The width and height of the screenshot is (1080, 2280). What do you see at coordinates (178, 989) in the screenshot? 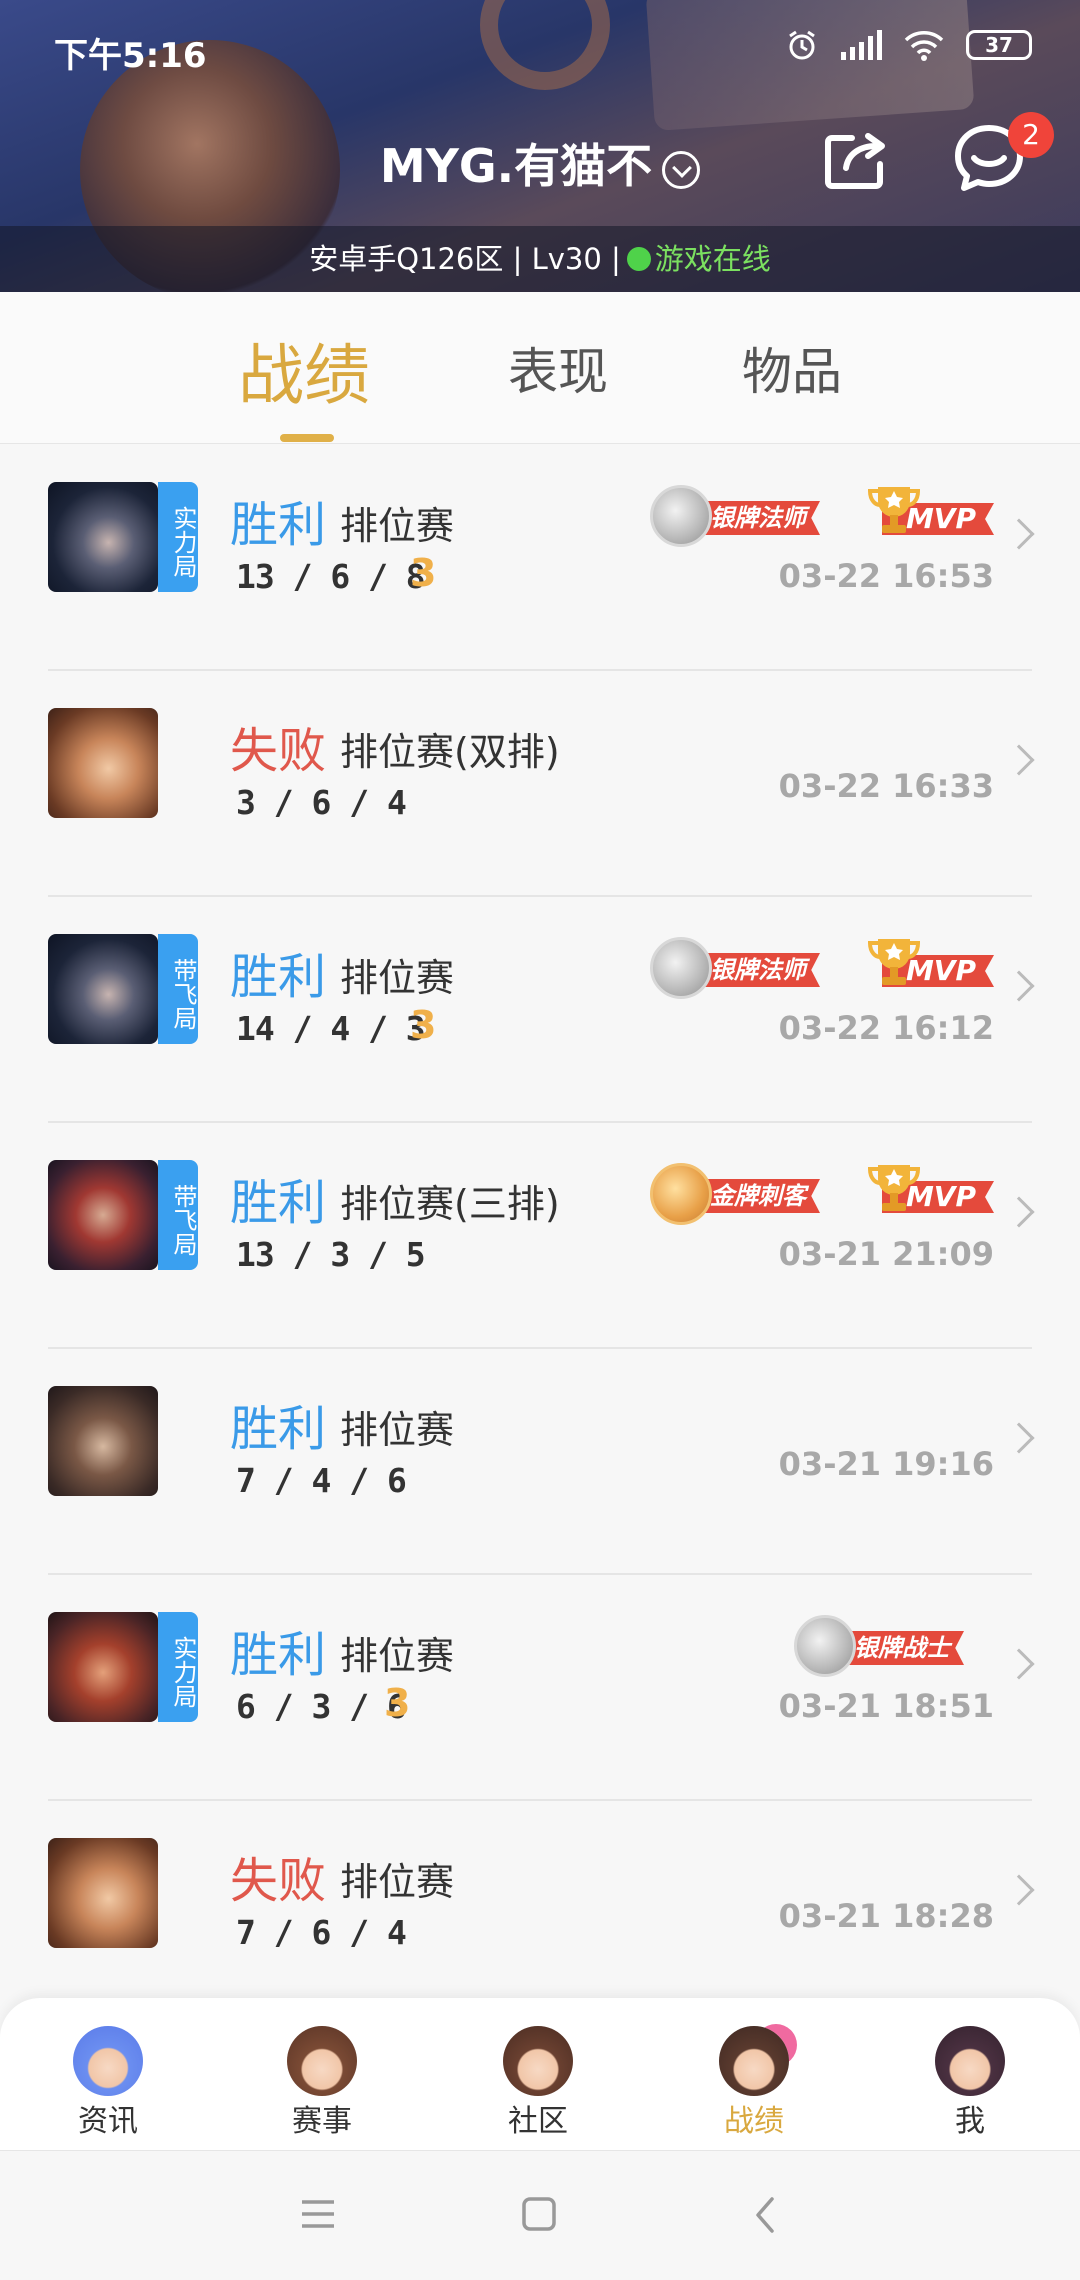
I see `match-tag: 带飞局` at bounding box center [178, 989].